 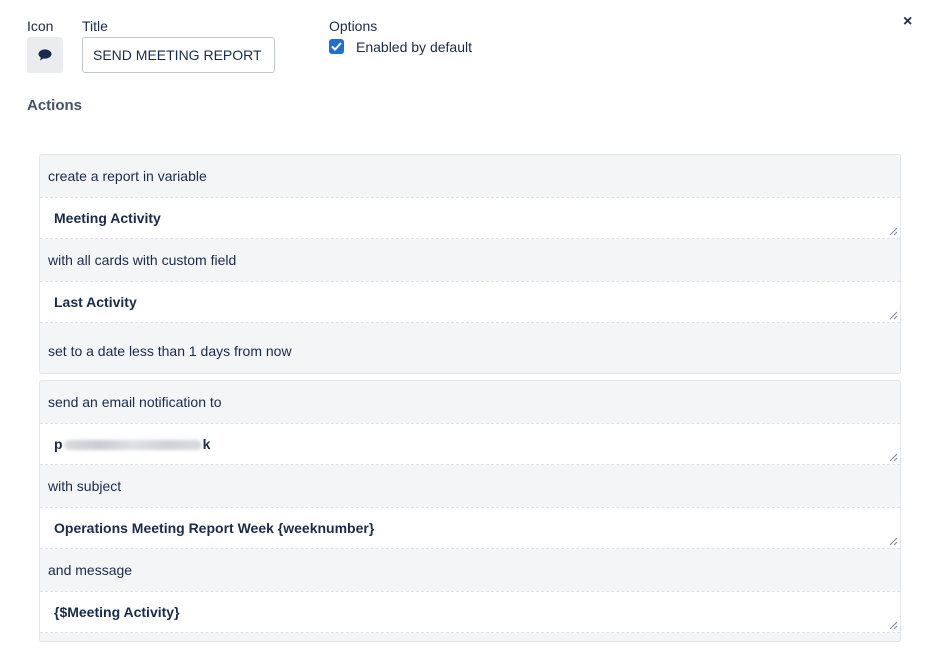 I want to click on email-end: k, so click(x=206, y=444).